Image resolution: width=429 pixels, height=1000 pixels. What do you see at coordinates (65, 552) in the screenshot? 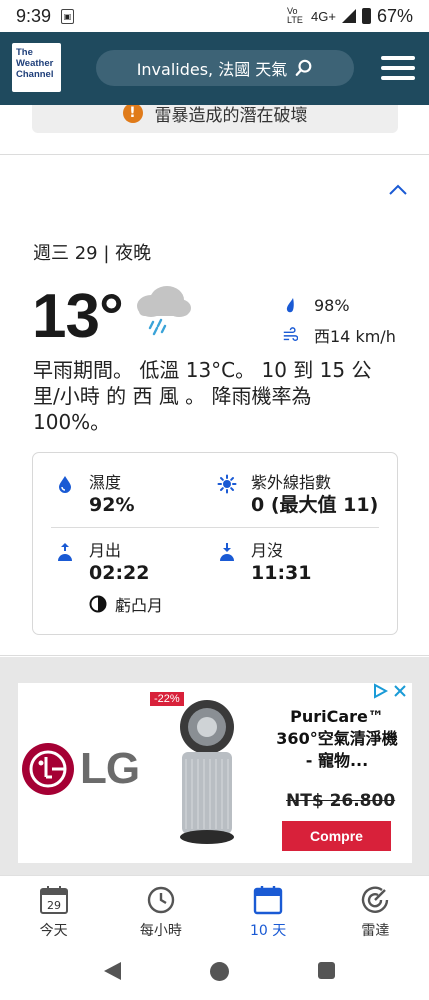
I see `moonrise-icon` at bounding box center [65, 552].